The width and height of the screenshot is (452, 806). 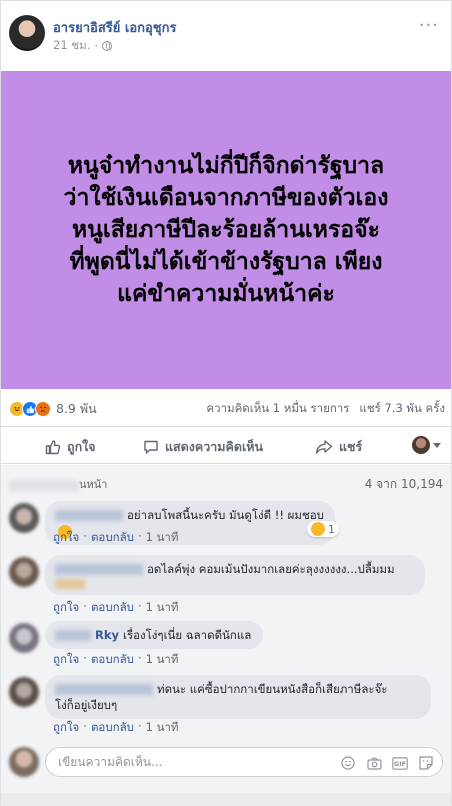 What do you see at coordinates (421, 445) in the screenshot?
I see `profile-avatar` at bounding box center [421, 445].